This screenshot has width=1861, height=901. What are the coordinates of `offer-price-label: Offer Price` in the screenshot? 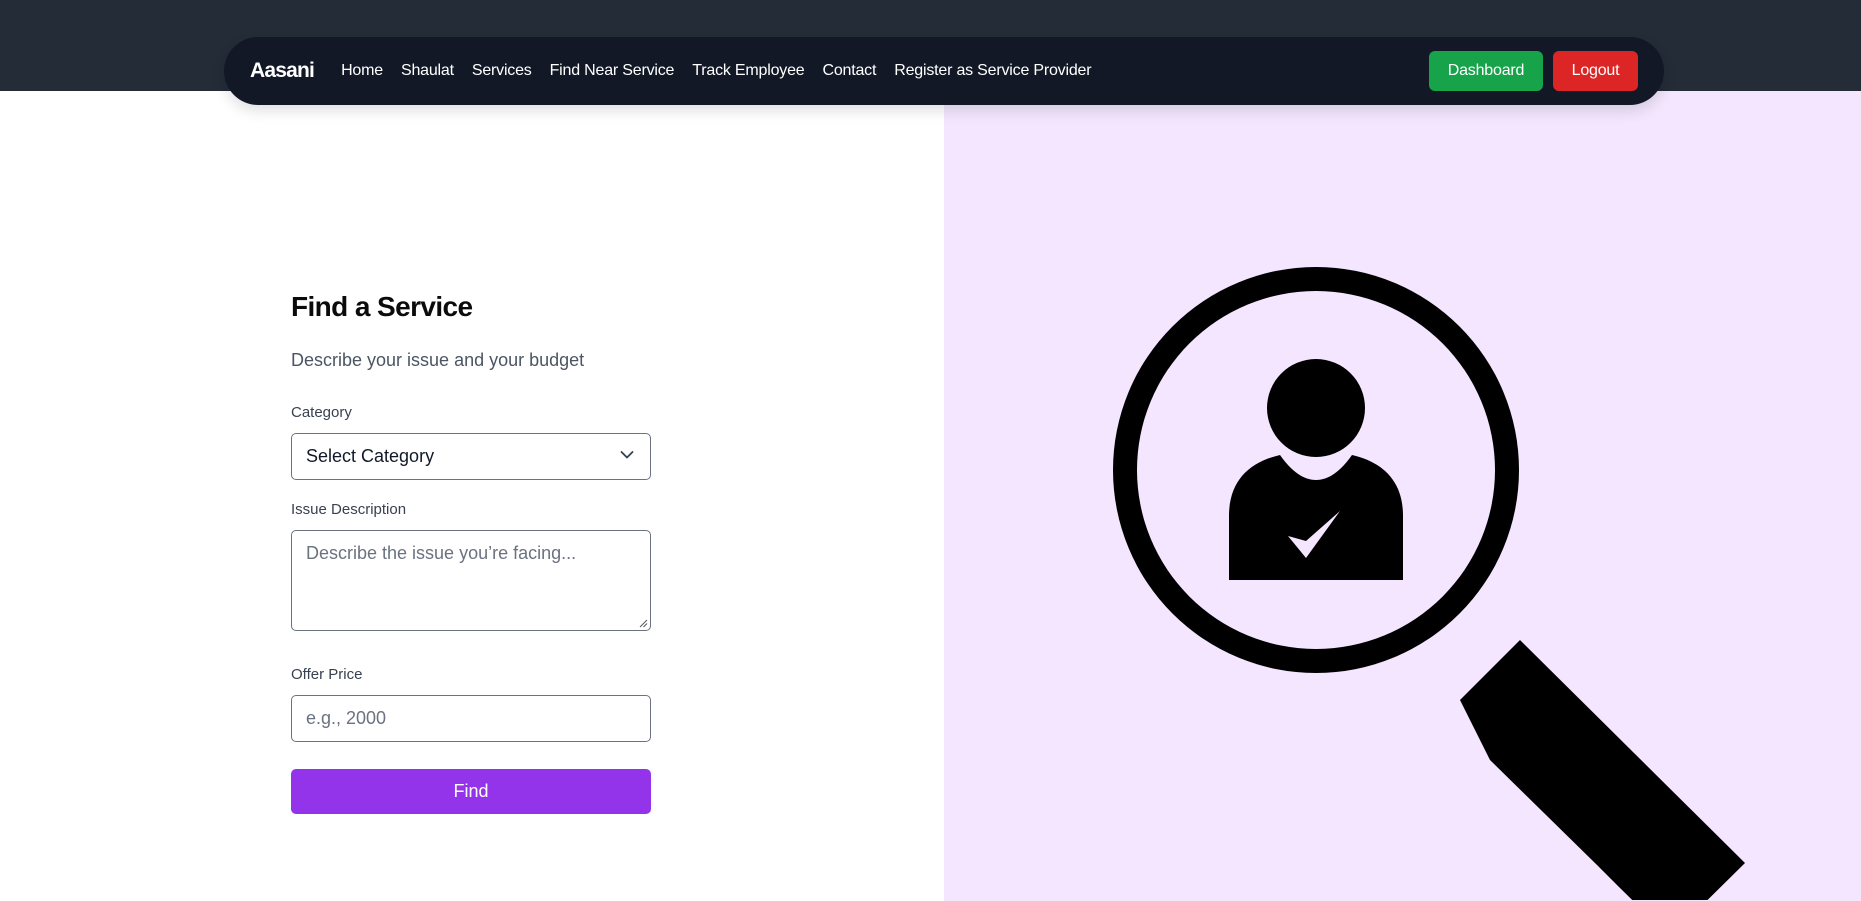 It's located at (327, 674).